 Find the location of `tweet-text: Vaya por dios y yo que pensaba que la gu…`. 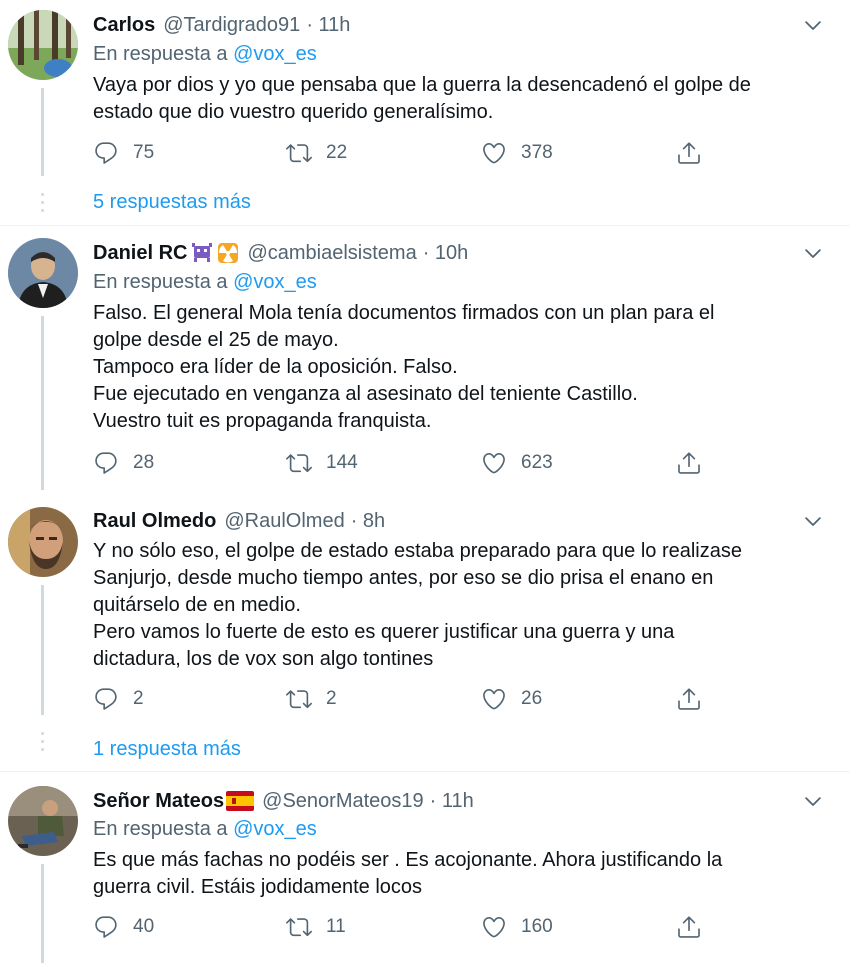

tweet-text: Vaya por dios y yo que pensaba que la gu… is located at coordinates (458, 99).